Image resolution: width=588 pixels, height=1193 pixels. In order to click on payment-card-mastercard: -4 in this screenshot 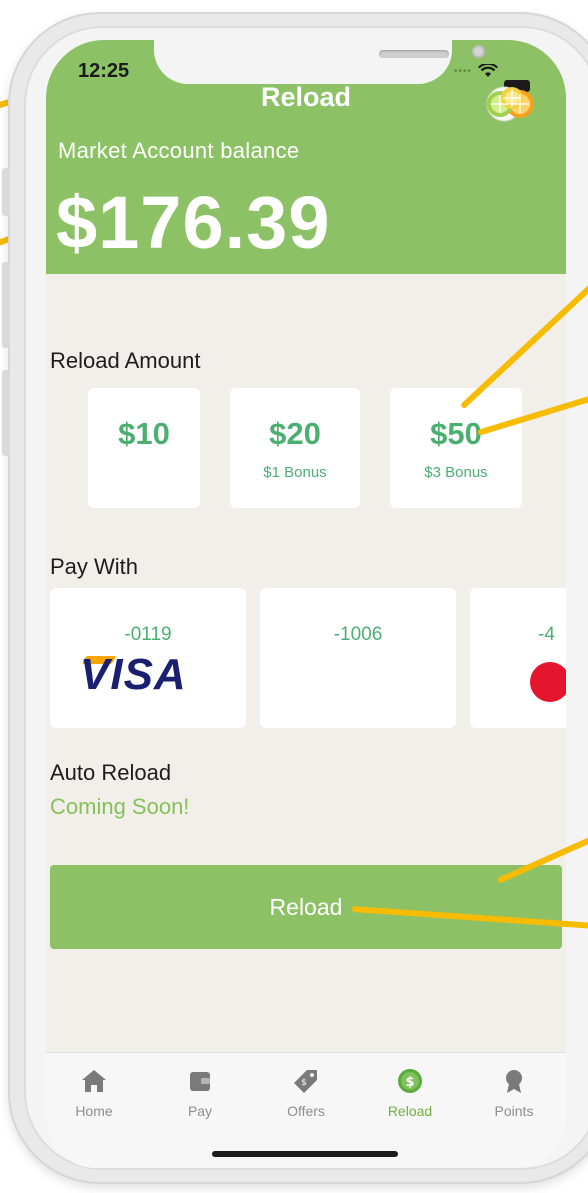, I will do `click(518, 658)`.